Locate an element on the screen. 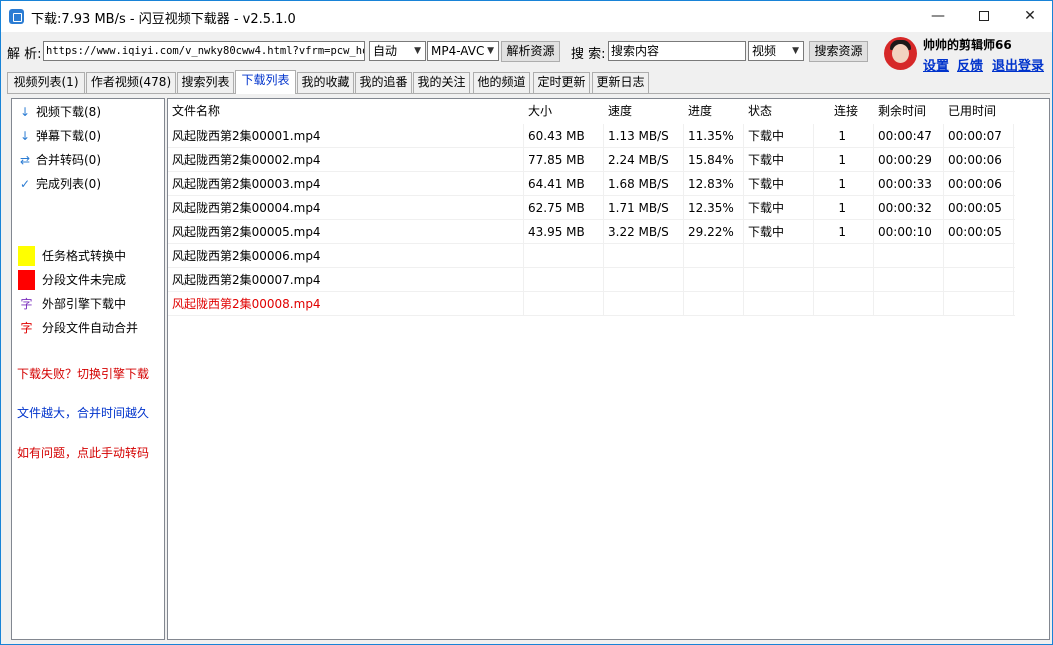 The height and width of the screenshot is (645, 1053). parse-button: 解析资源 is located at coordinates (530, 51).